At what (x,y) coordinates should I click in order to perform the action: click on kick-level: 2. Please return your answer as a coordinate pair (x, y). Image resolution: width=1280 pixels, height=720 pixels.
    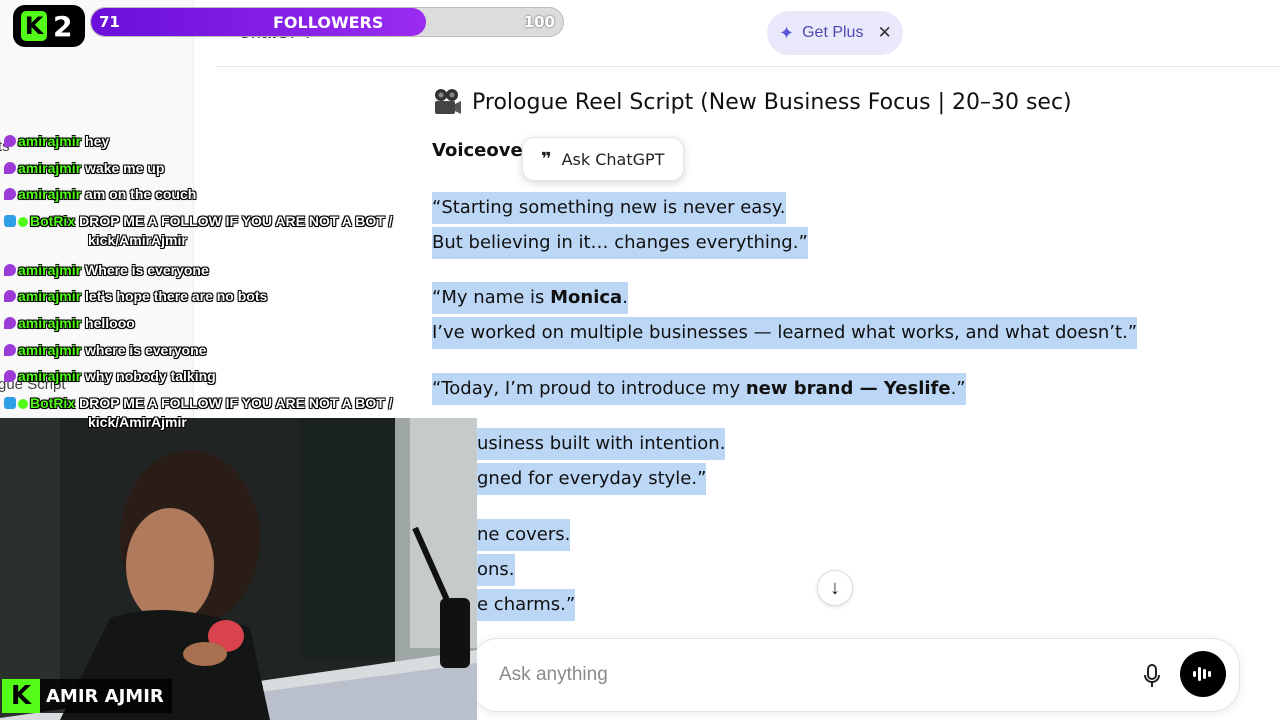
    Looking at the image, I should click on (63, 26).